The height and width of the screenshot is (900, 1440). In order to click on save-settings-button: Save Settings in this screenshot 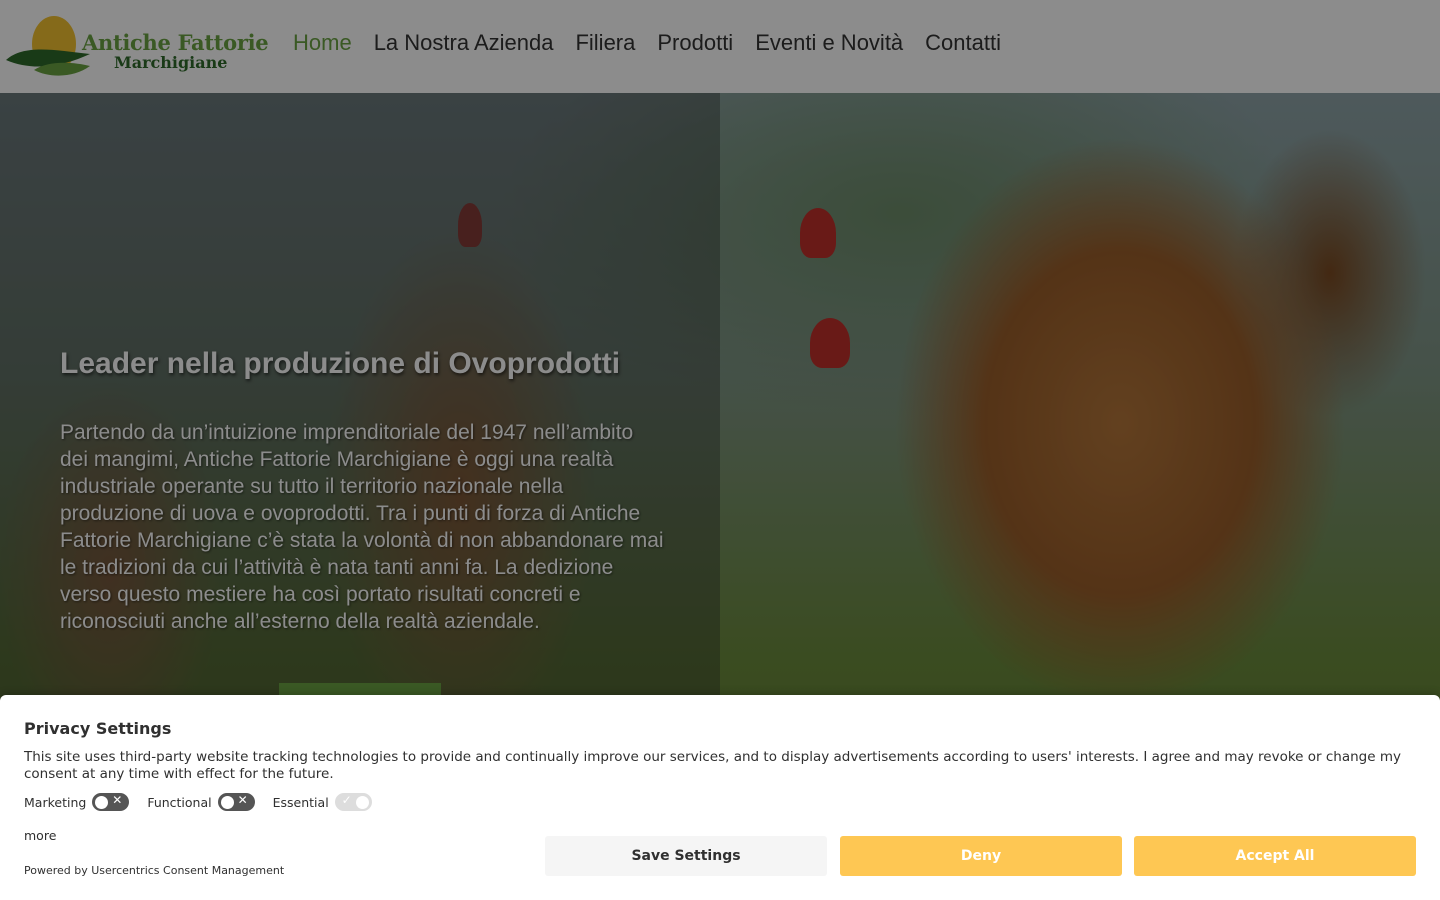, I will do `click(686, 856)`.